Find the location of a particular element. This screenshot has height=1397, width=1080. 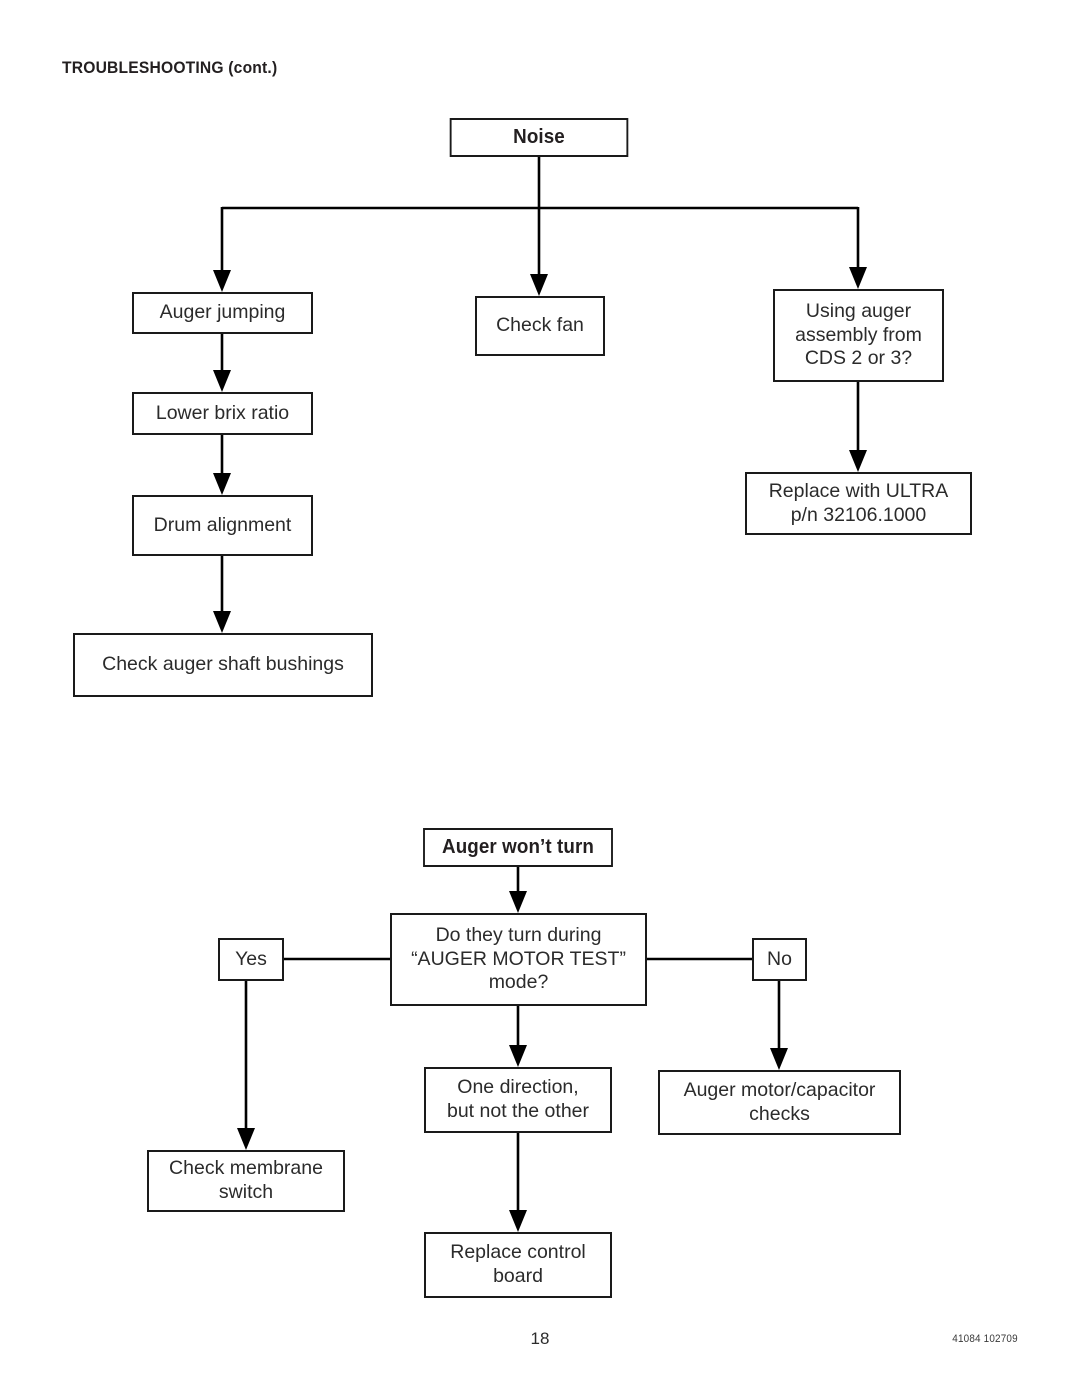

node-label: No is located at coordinates (779, 958).